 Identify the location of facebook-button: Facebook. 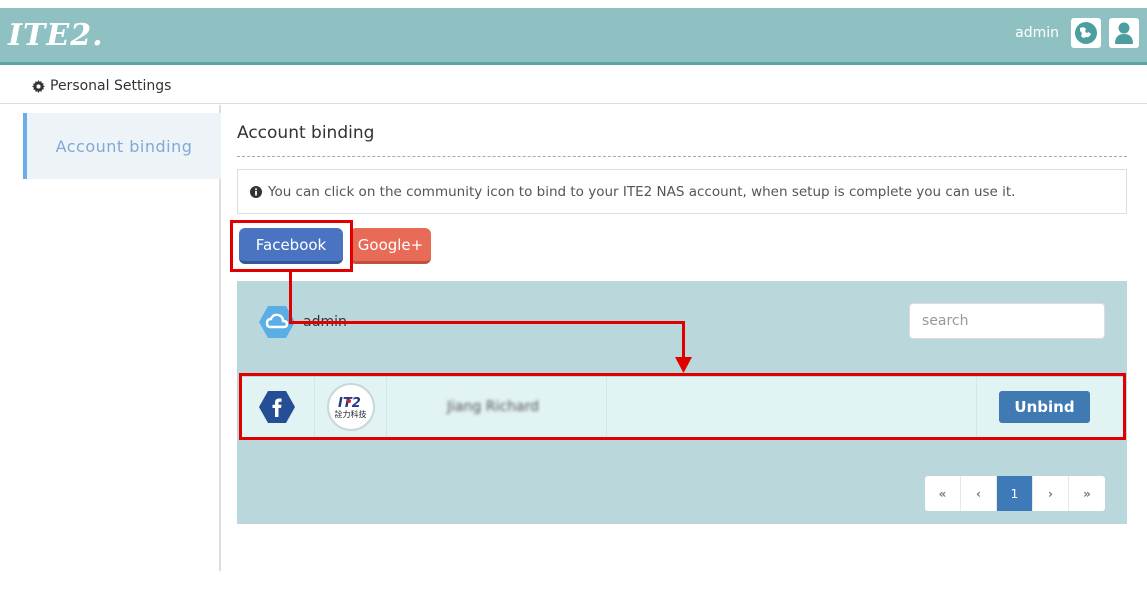
(291, 246).